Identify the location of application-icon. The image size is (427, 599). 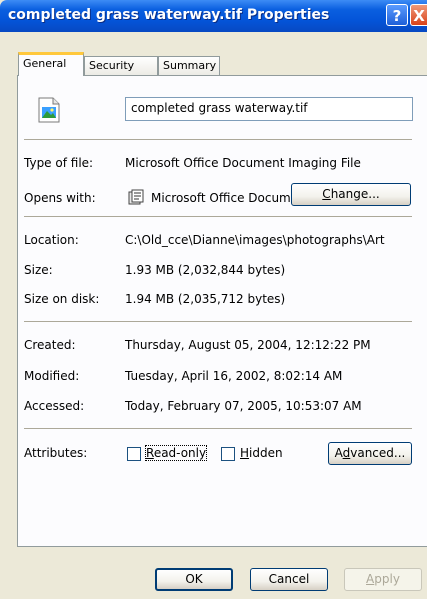
(136, 197).